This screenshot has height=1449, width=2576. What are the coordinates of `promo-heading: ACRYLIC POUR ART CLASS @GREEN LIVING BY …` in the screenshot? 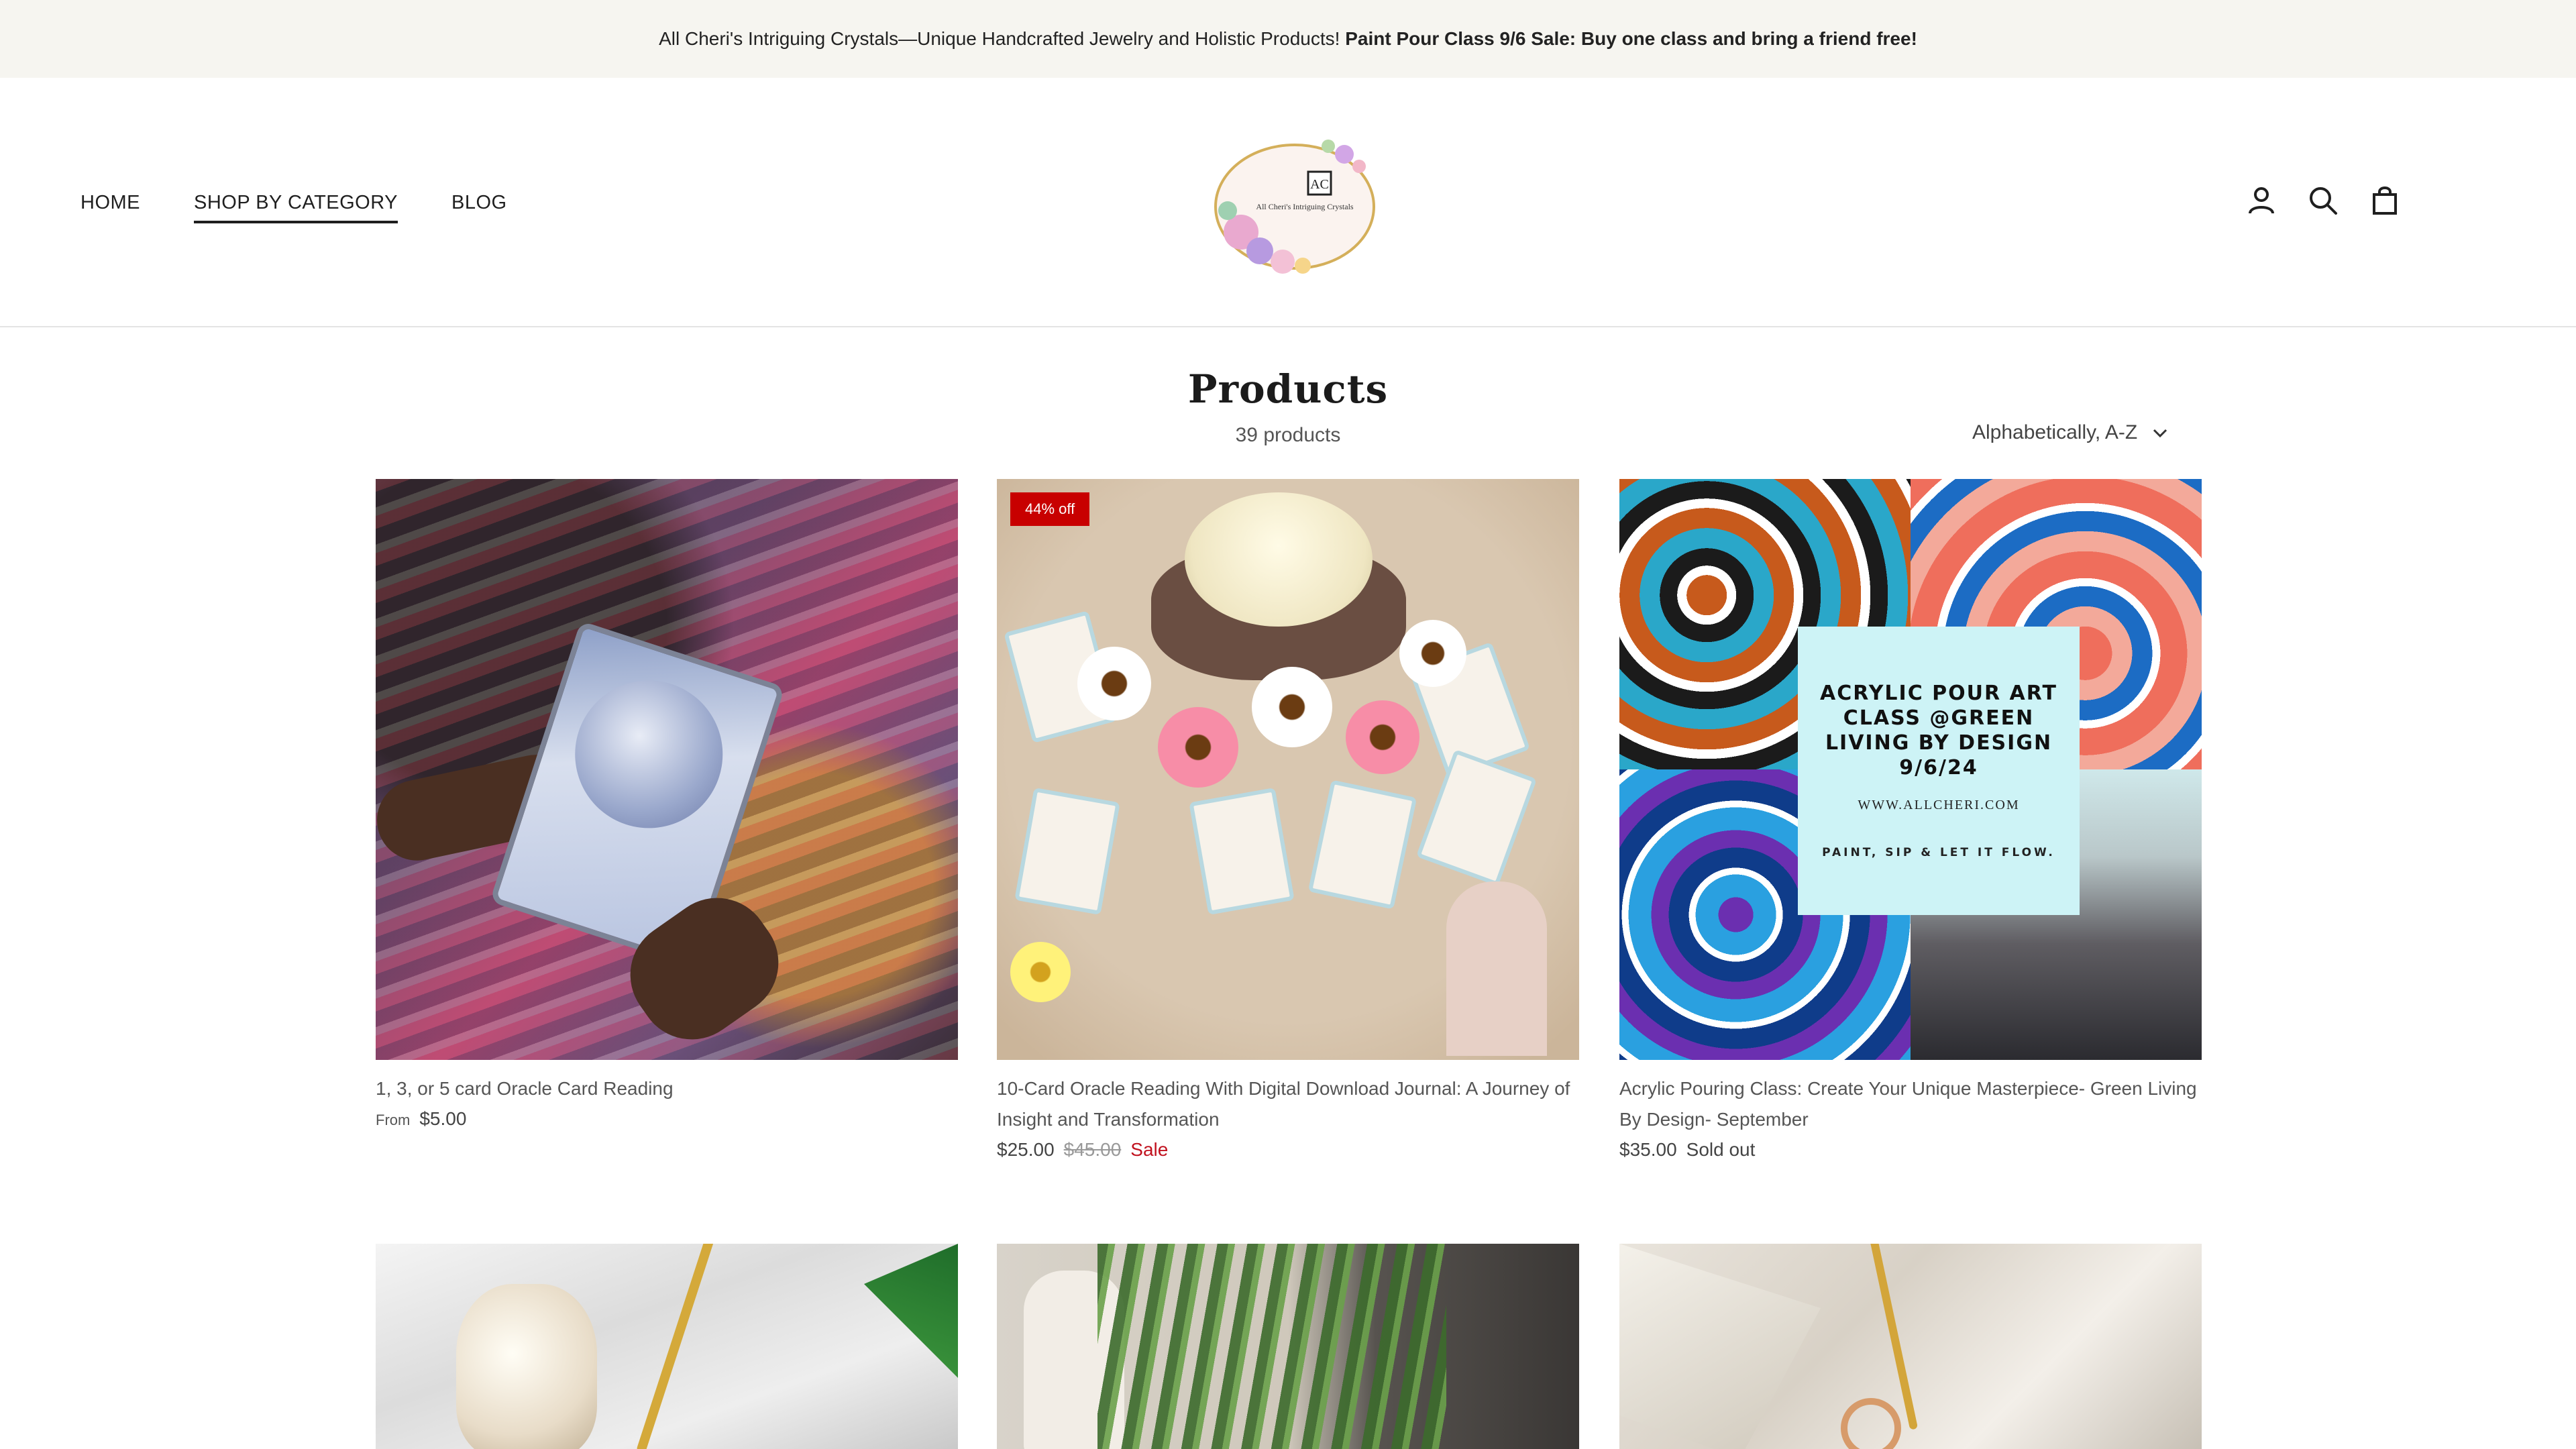 It's located at (1938, 730).